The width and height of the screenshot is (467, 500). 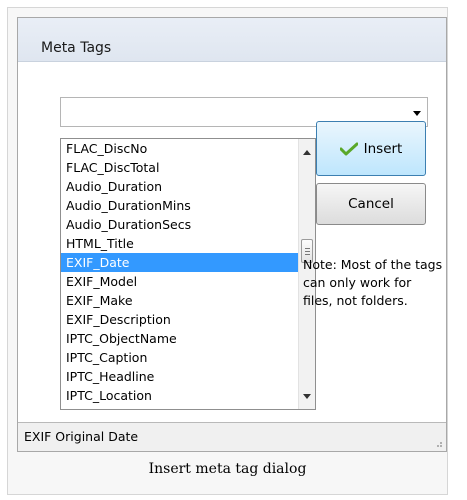 What do you see at coordinates (180, 148) in the screenshot?
I see `list-item: FLAC_DiscNo` at bounding box center [180, 148].